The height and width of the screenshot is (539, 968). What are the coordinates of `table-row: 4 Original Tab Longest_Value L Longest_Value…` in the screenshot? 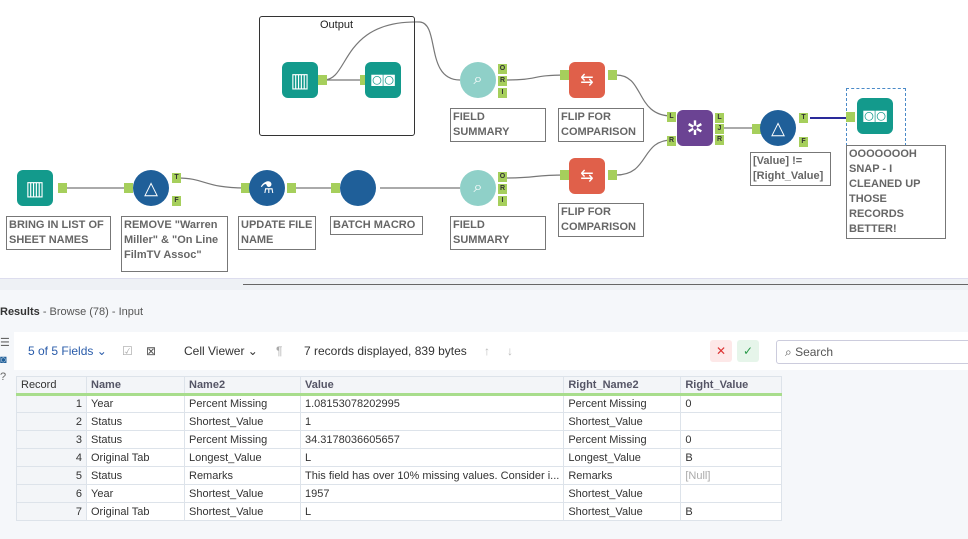 It's located at (399, 457).